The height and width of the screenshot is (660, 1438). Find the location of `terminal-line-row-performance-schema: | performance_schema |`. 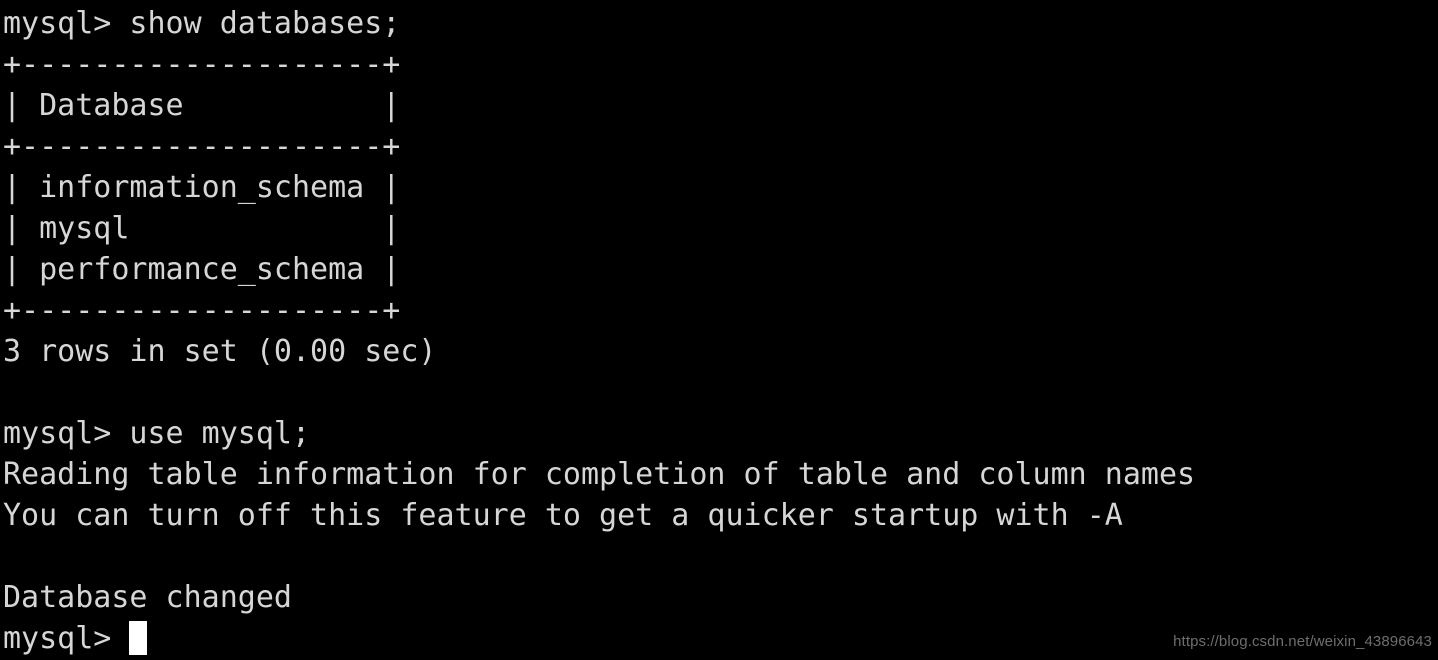

terminal-line-row-performance-schema: | performance_schema | is located at coordinates (202, 269).